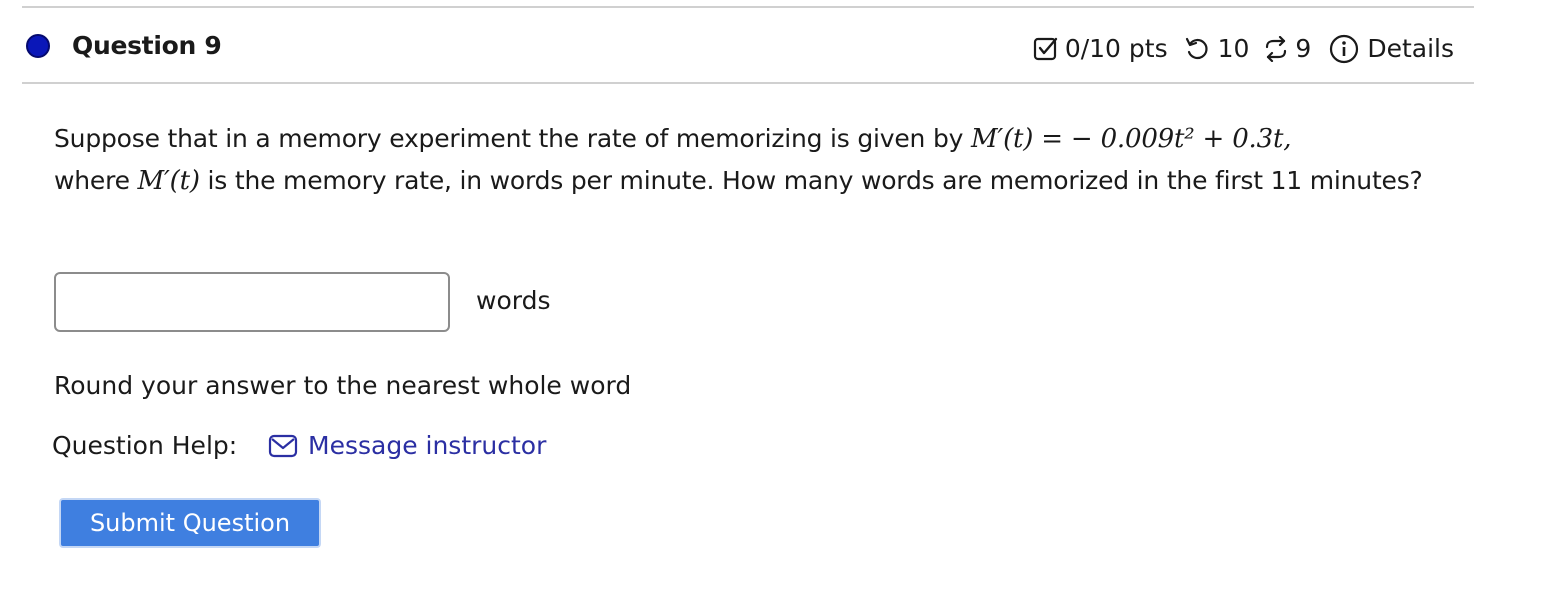 The height and width of the screenshot is (602, 1562). Describe the element at coordinates (1344, 49) in the screenshot. I see `info-icon` at that location.